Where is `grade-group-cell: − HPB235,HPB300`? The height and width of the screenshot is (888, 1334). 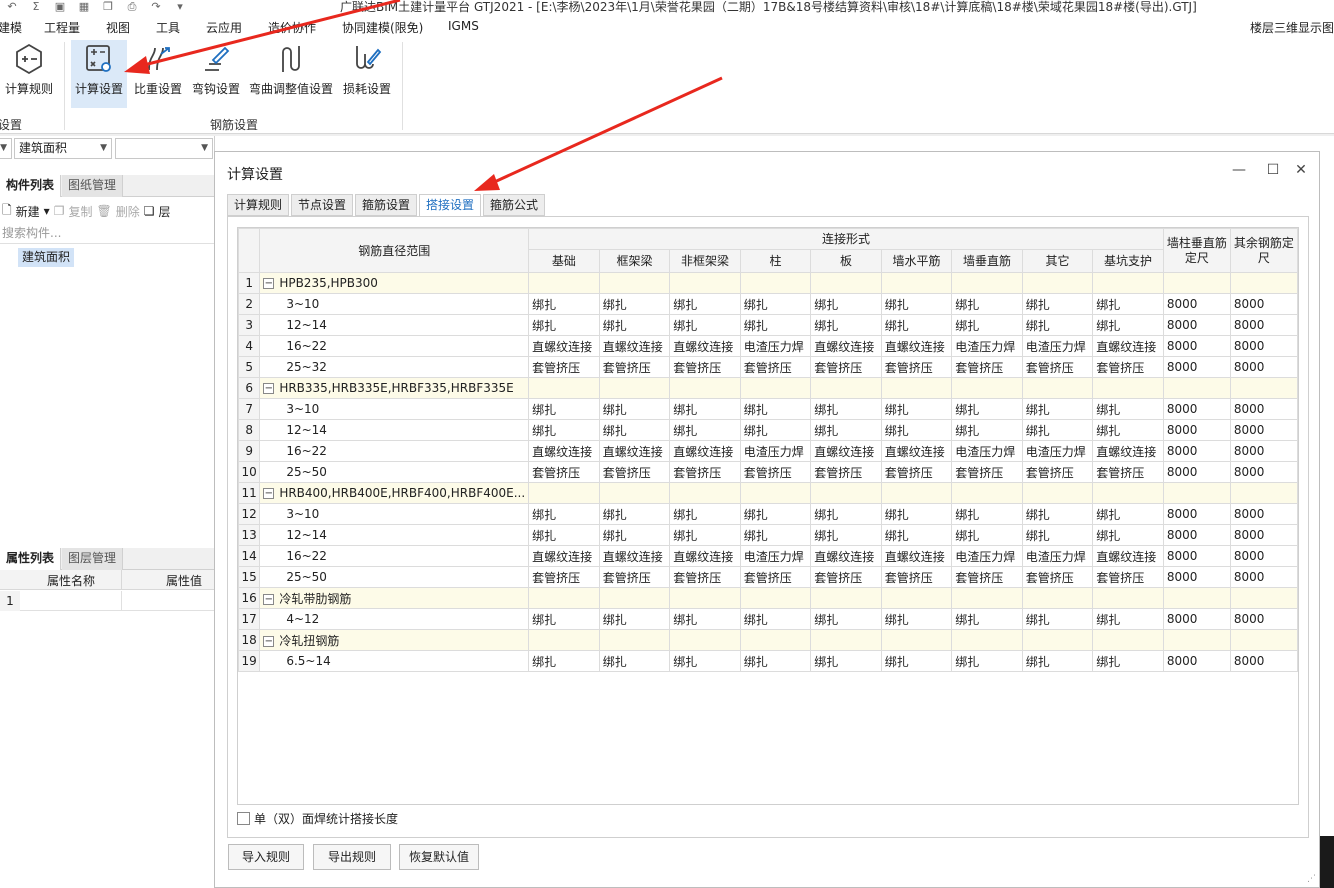
grade-group-cell: − HPB235,HPB300 is located at coordinates (394, 283).